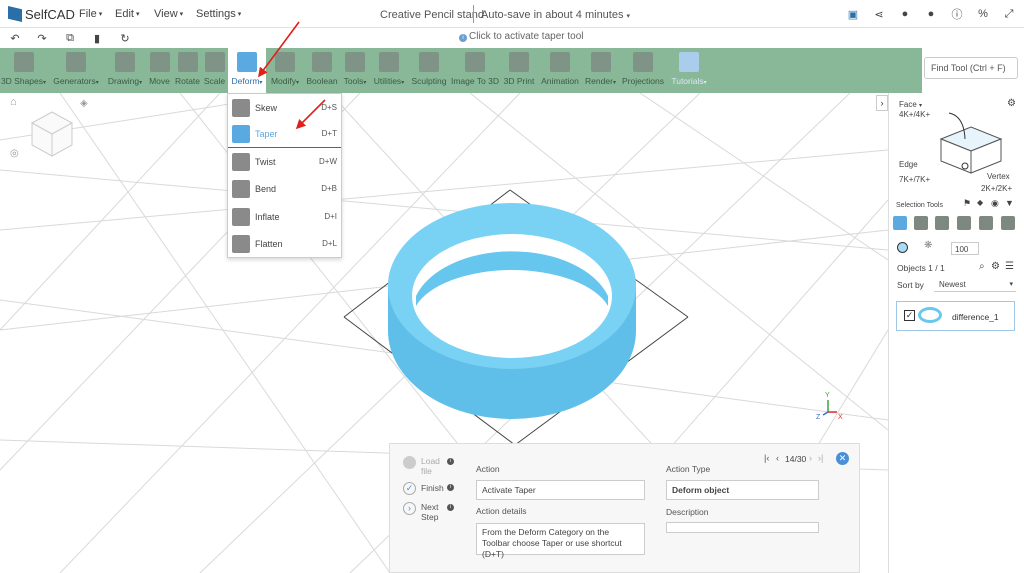 This screenshot has height=573, width=1024. What do you see at coordinates (957, 14) in the screenshot?
I see `info-icon: ⓘ` at bounding box center [957, 14].